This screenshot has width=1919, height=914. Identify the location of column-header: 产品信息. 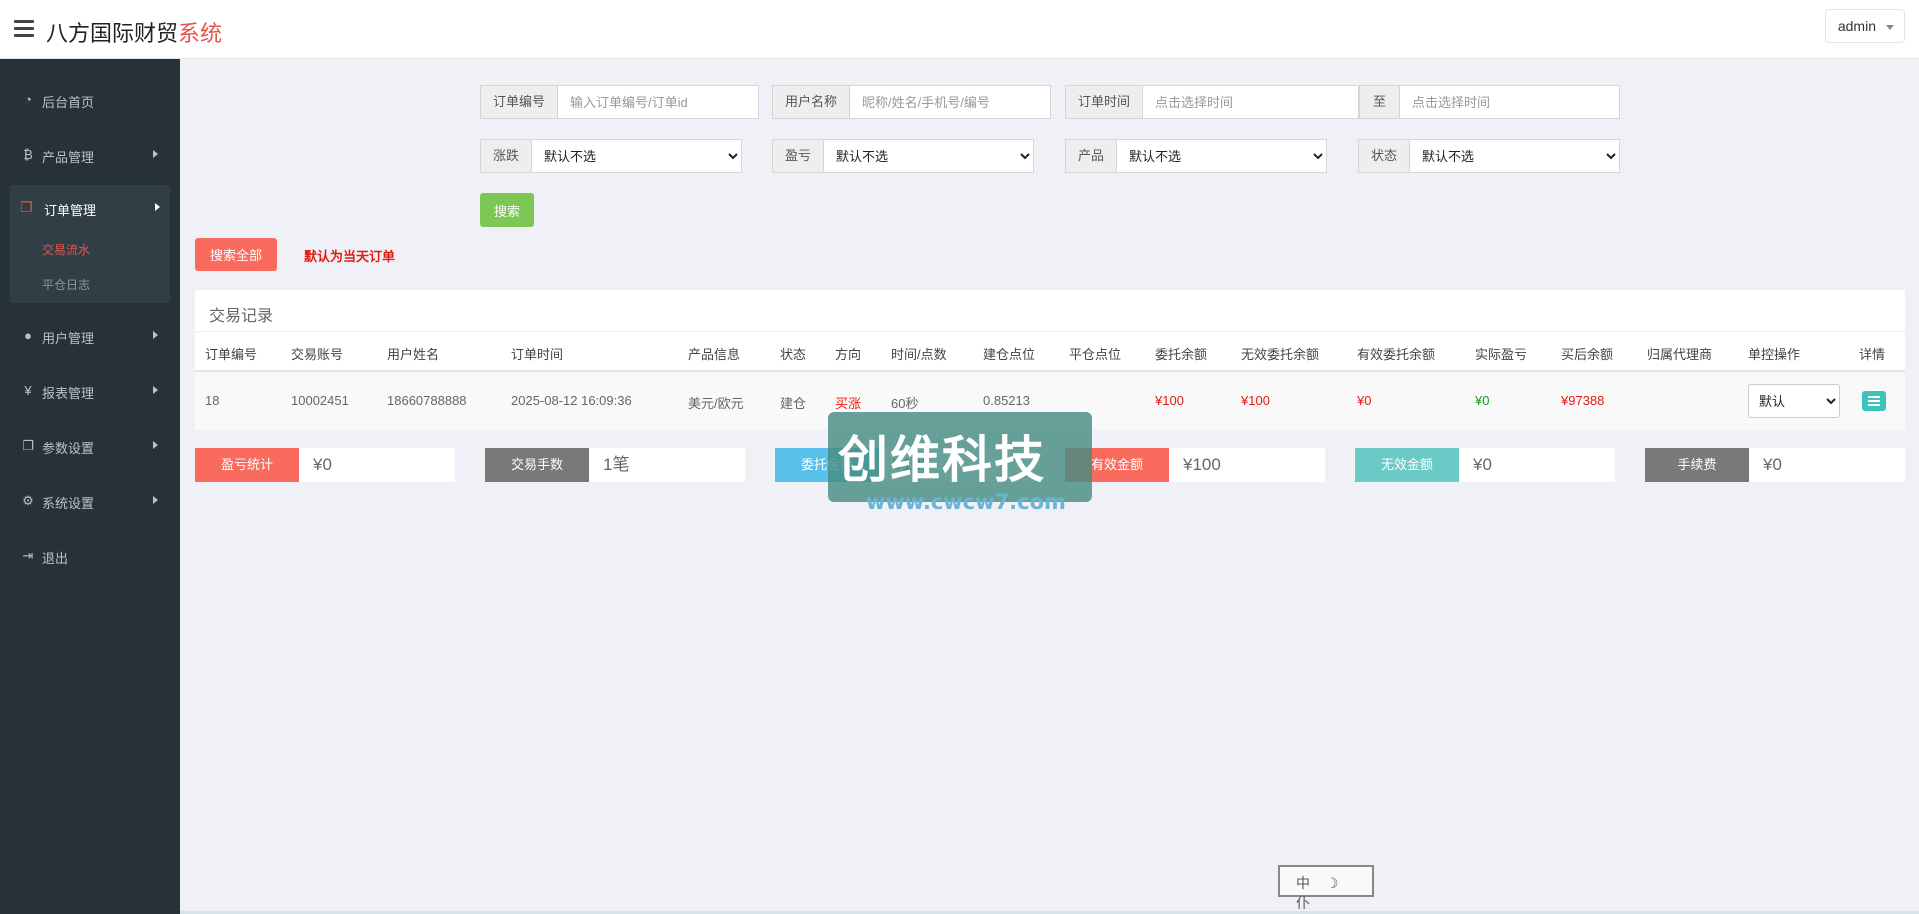
(714, 354).